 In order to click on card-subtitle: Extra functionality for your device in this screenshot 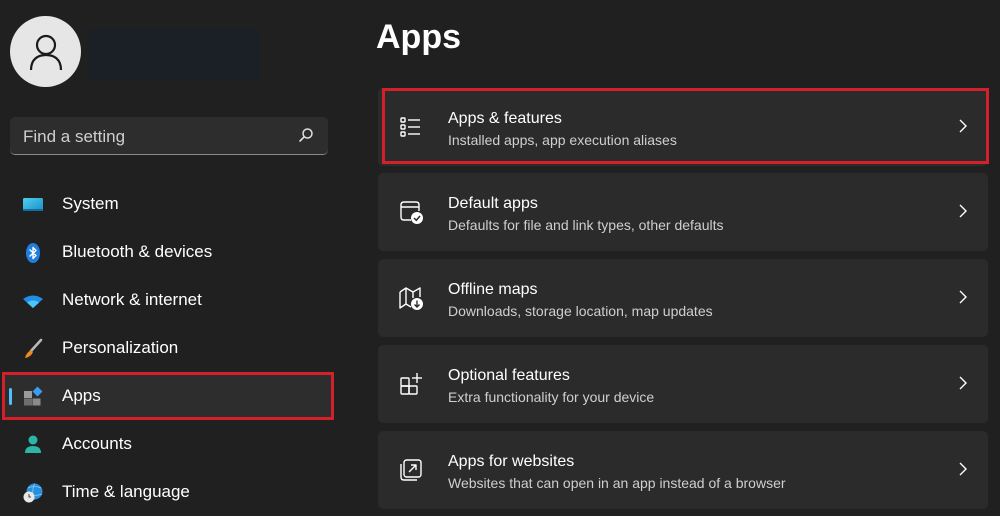, I will do `click(551, 397)`.